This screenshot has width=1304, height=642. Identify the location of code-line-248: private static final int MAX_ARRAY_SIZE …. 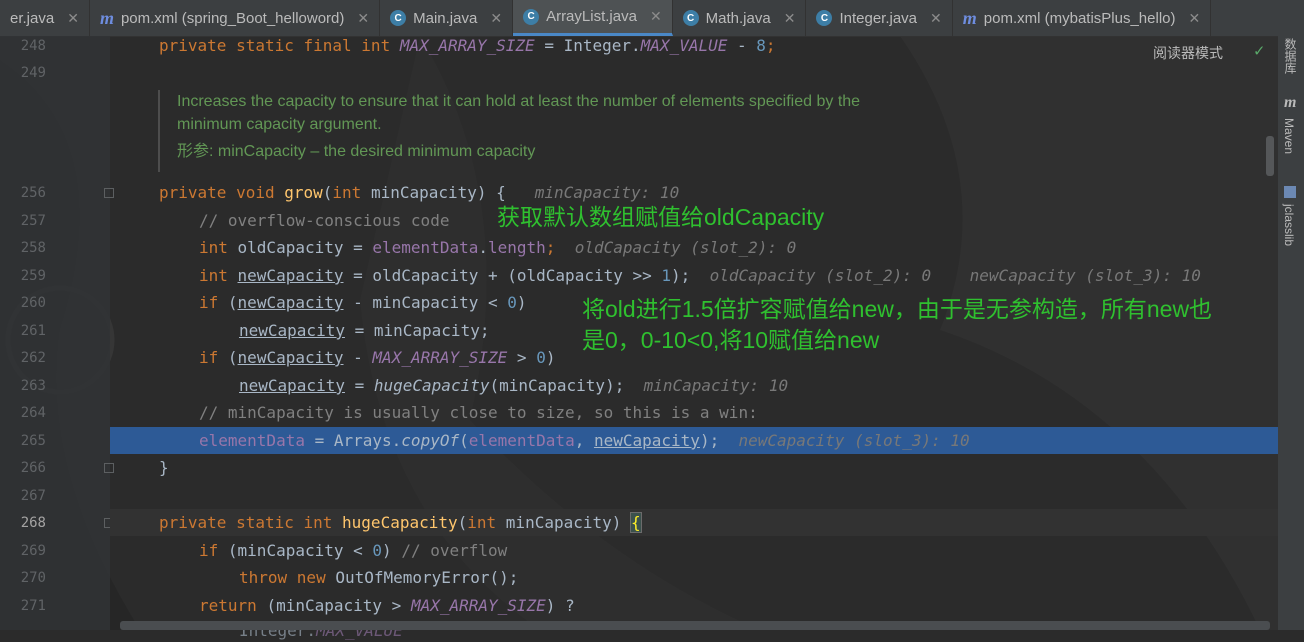
(467, 45).